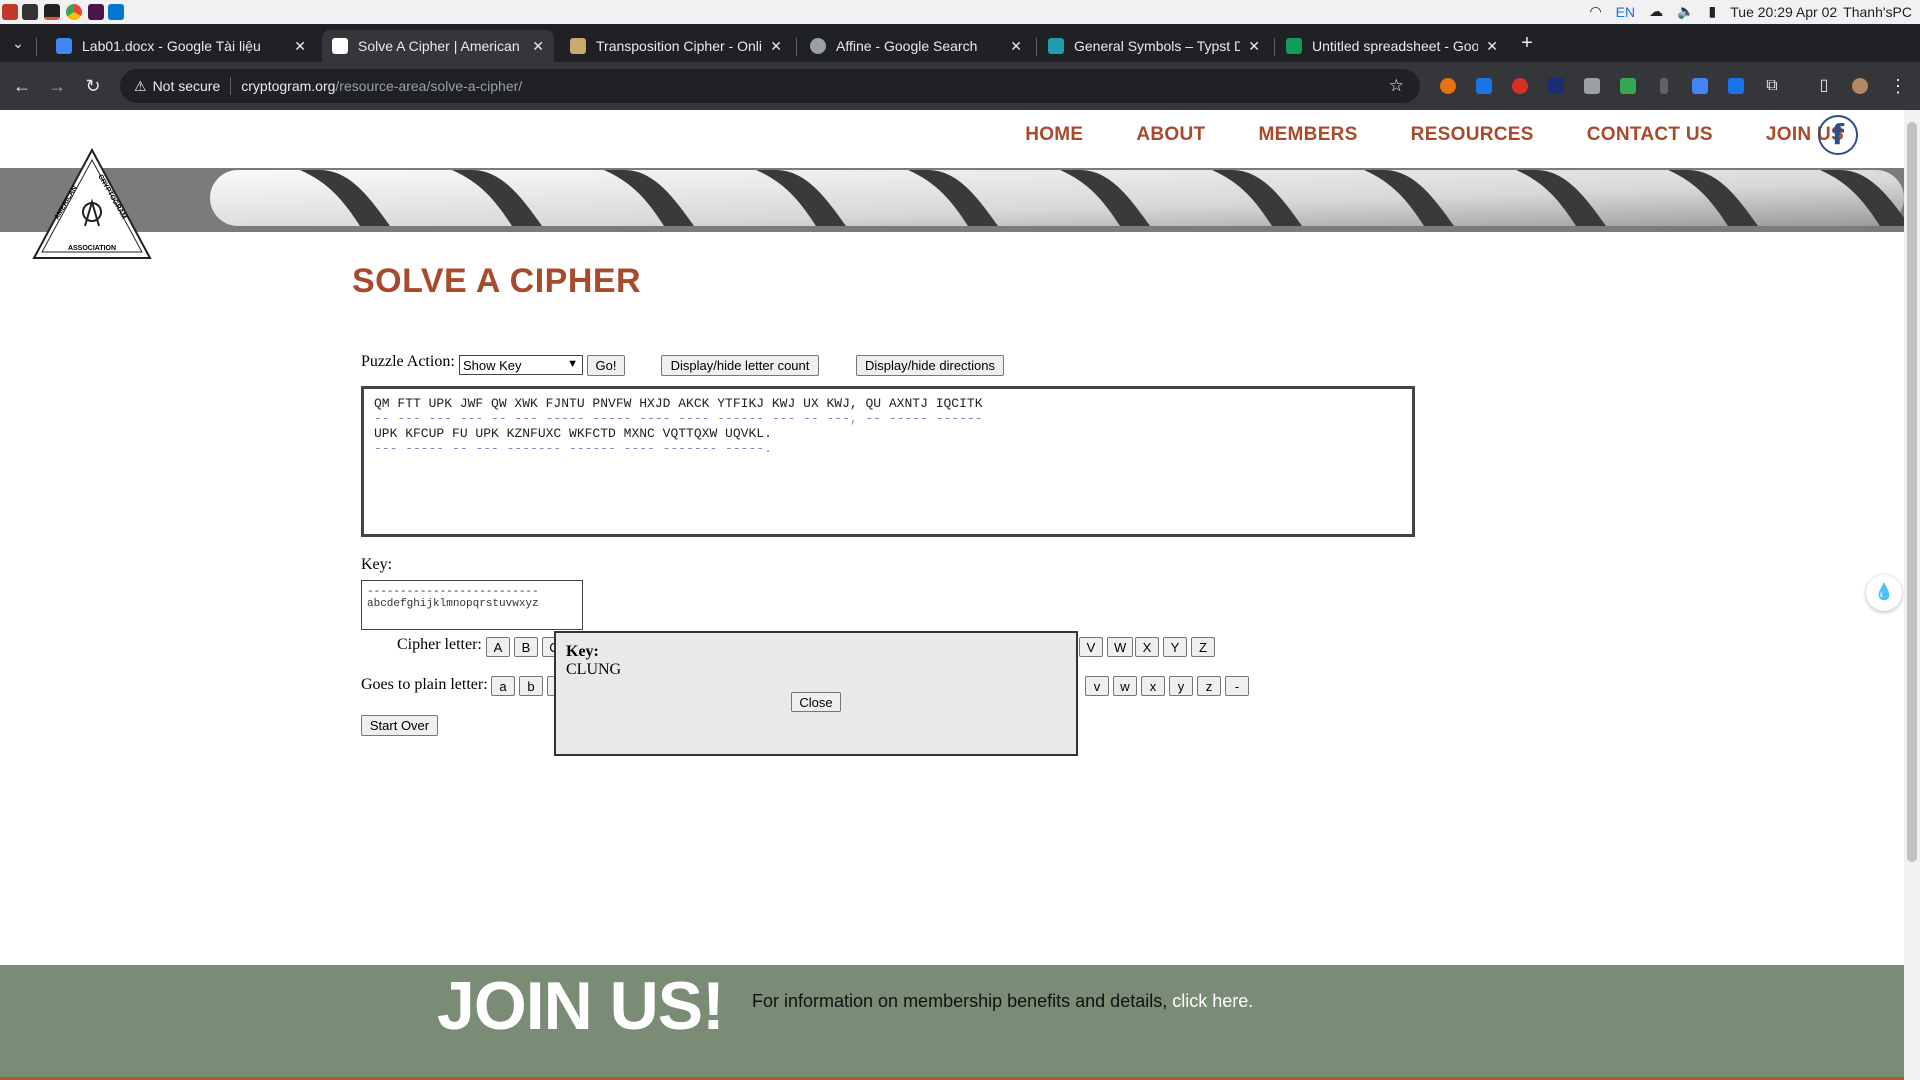  I want to click on tab-transposition-cipher: Transposition Cipher - Online D ✕, so click(676, 46).